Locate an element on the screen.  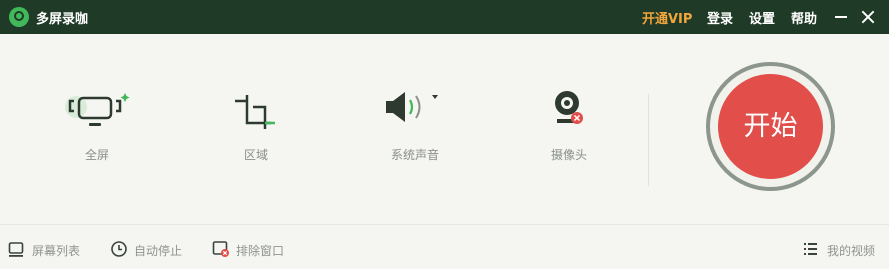
auto-stop-label: 自动停止 is located at coordinates (158, 251).